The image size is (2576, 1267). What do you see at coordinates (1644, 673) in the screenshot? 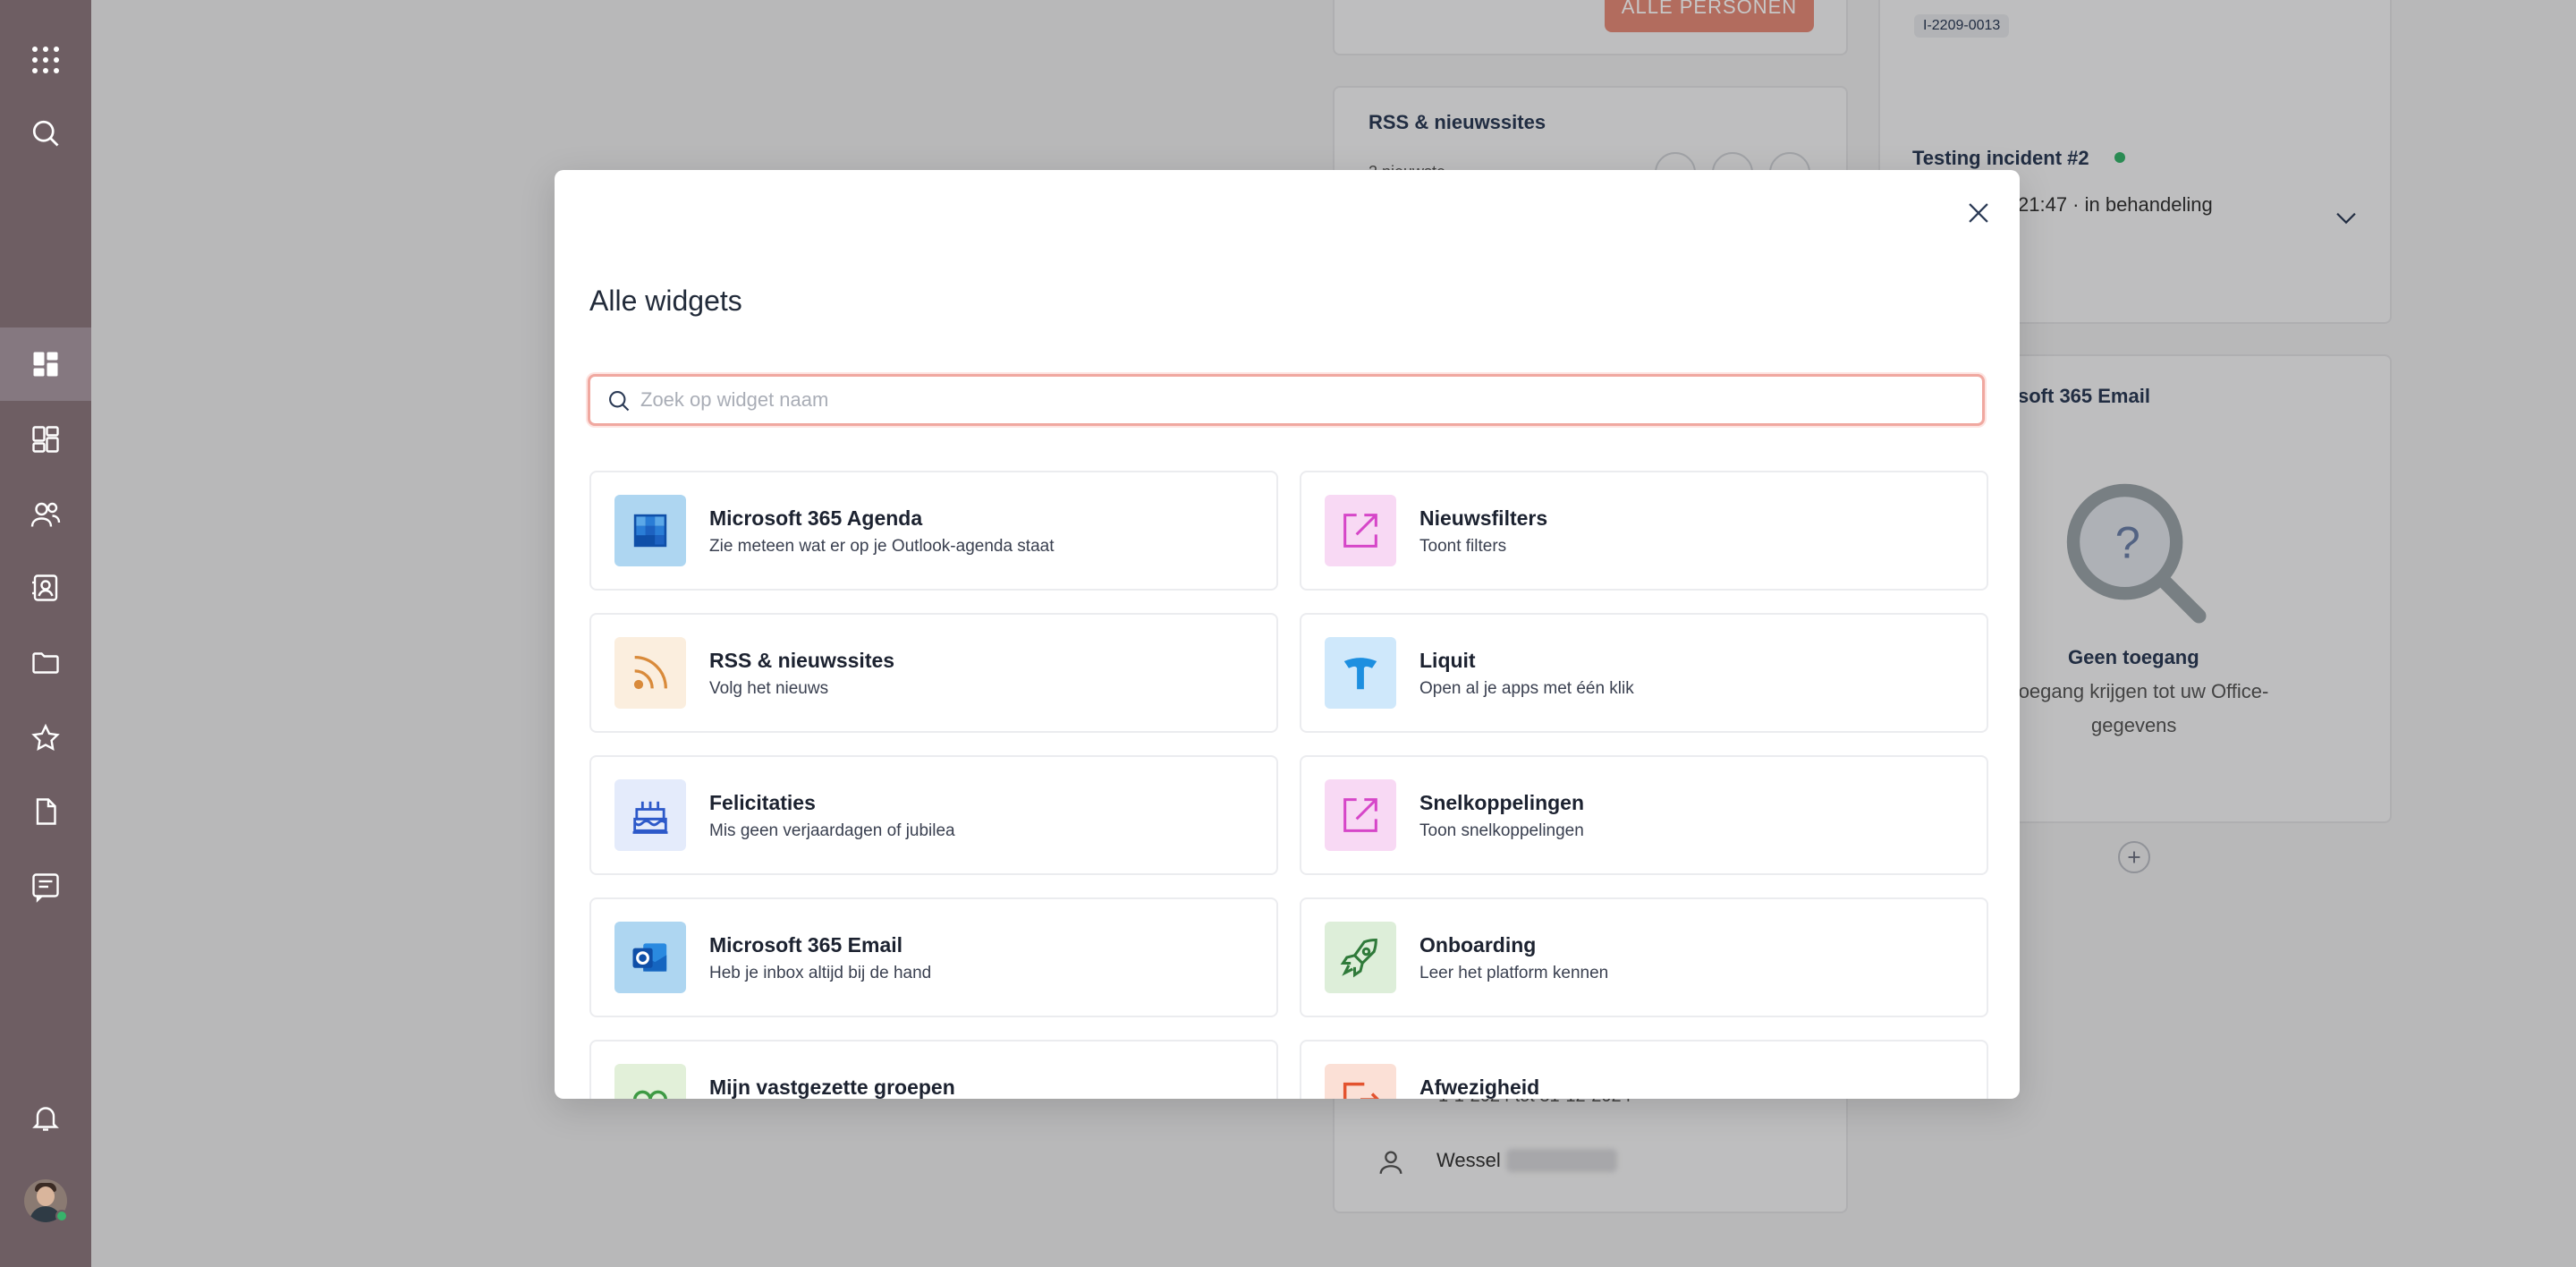
I see `widget-card-liquit: Liquit Open al je apps met één klik` at bounding box center [1644, 673].